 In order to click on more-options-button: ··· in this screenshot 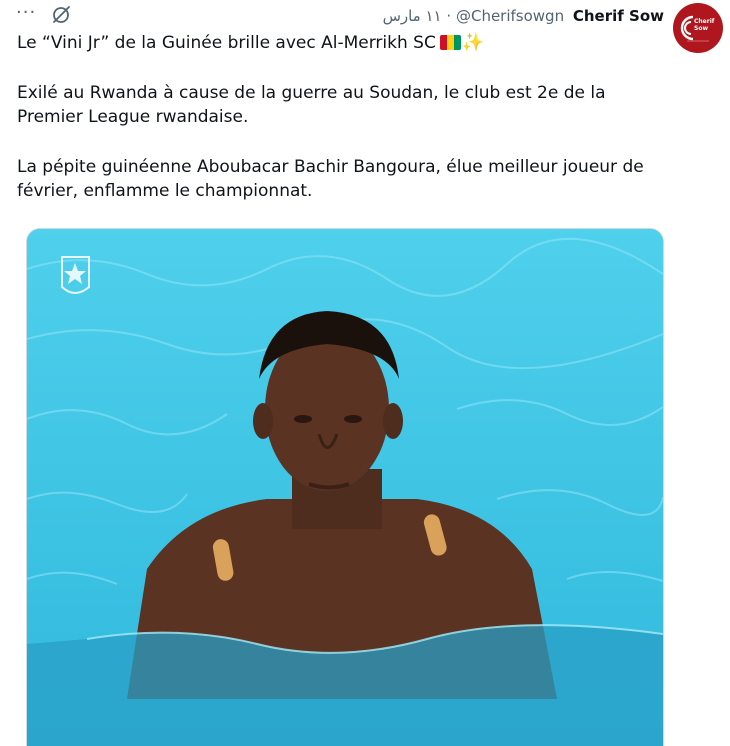, I will do `click(26, 13)`.